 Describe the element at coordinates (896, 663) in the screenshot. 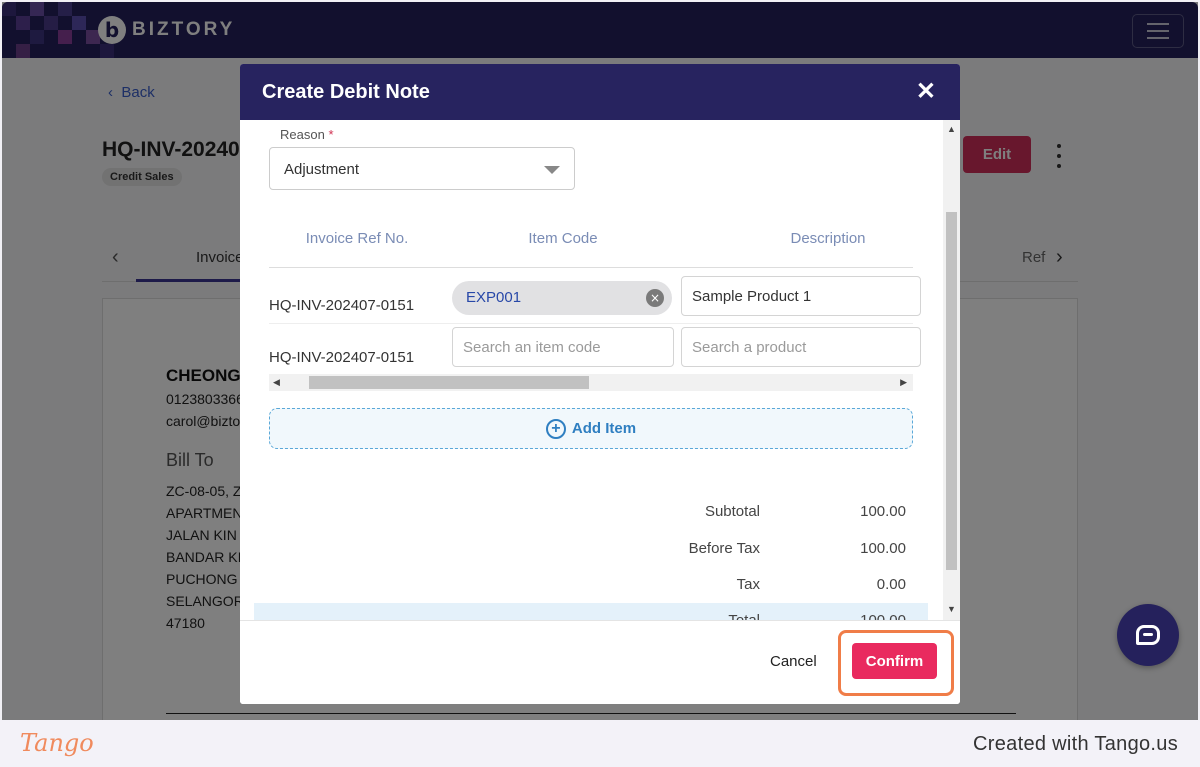

I see `click-highlight` at that location.